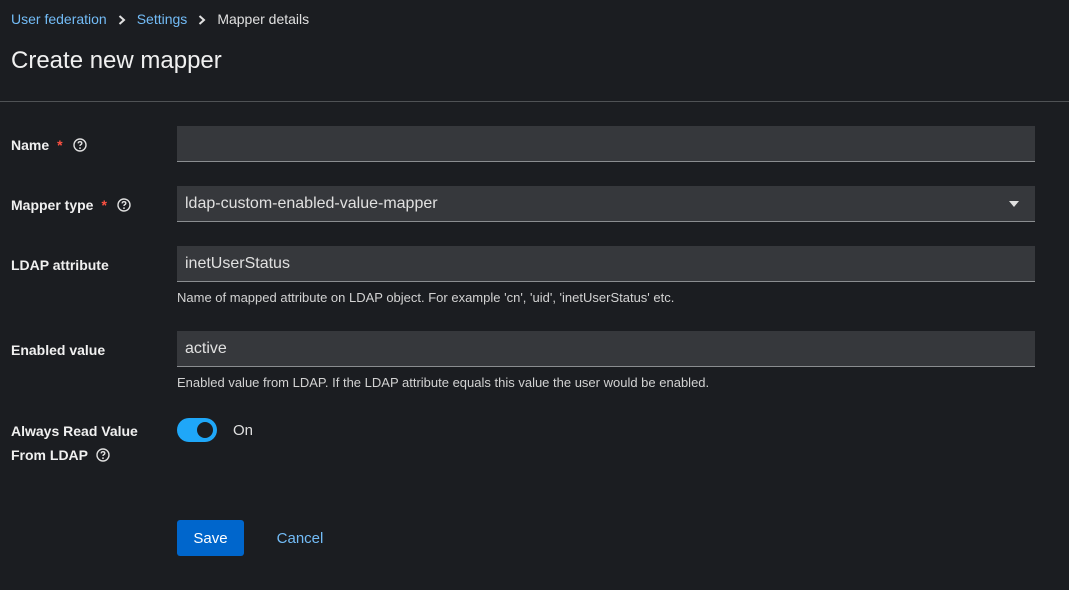 This screenshot has width=1069, height=590. Describe the element at coordinates (49, 455) in the screenshot. I see `always-read-label-line2: From LDAP` at that location.